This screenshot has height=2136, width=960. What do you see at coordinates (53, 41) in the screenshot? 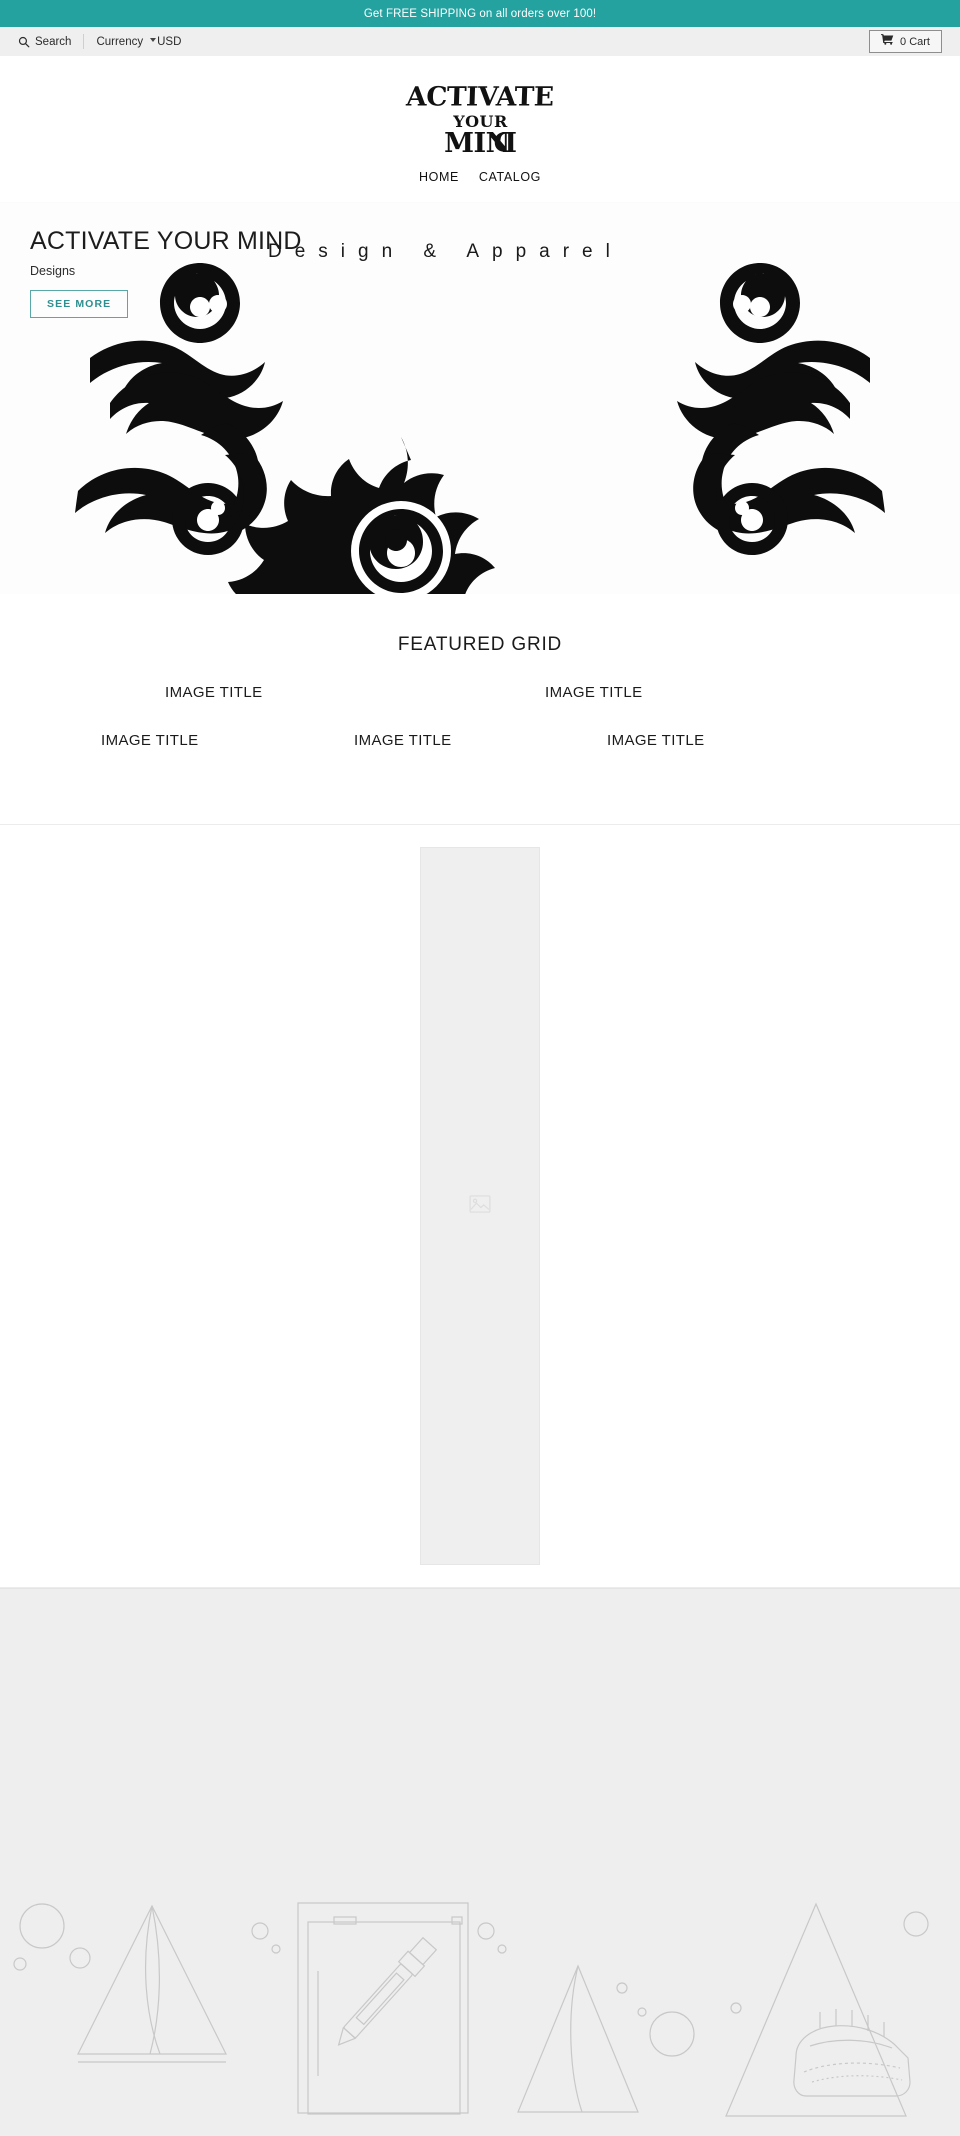
I see `search-label: Search` at bounding box center [53, 41].